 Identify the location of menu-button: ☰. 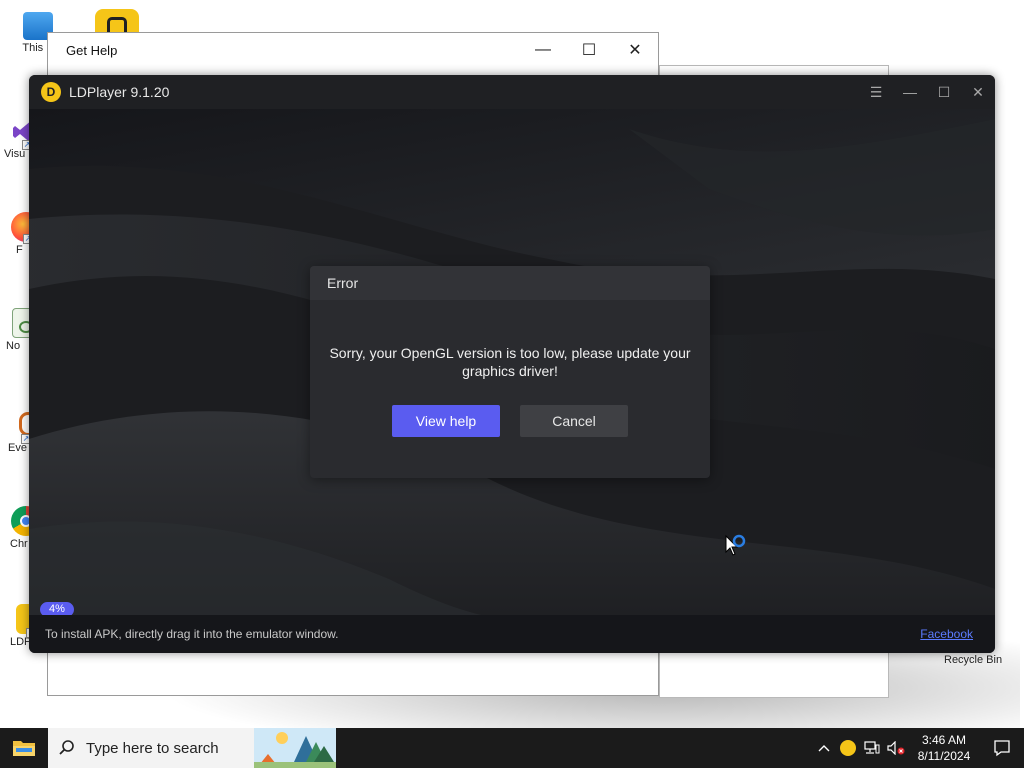
(876, 92).